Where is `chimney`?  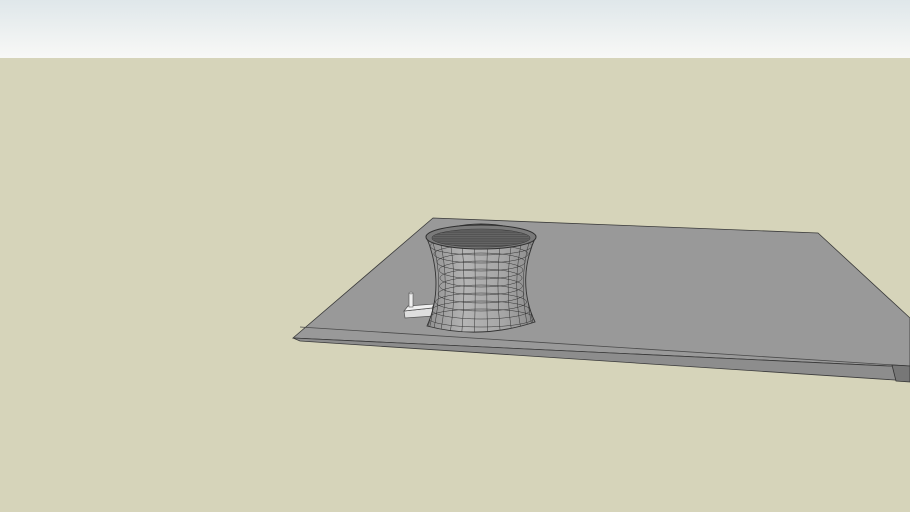
chimney is located at coordinates (411, 300).